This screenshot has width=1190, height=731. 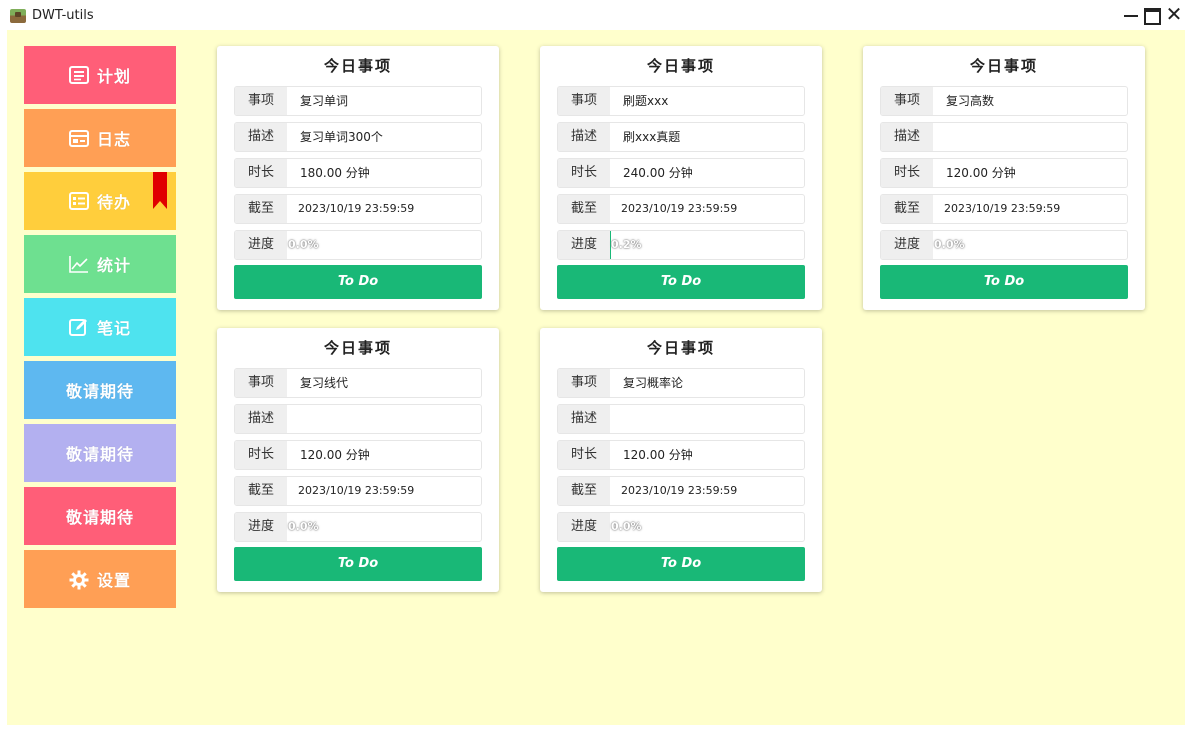 I want to click on calendar-icon, so click(x=78, y=138).